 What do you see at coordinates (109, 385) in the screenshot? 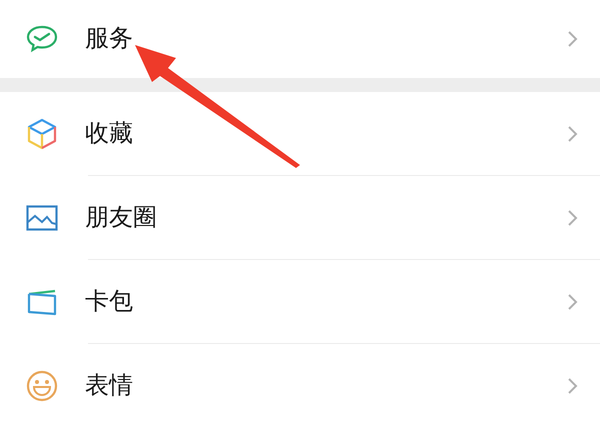
I see `menu-label: 表情` at bounding box center [109, 385].